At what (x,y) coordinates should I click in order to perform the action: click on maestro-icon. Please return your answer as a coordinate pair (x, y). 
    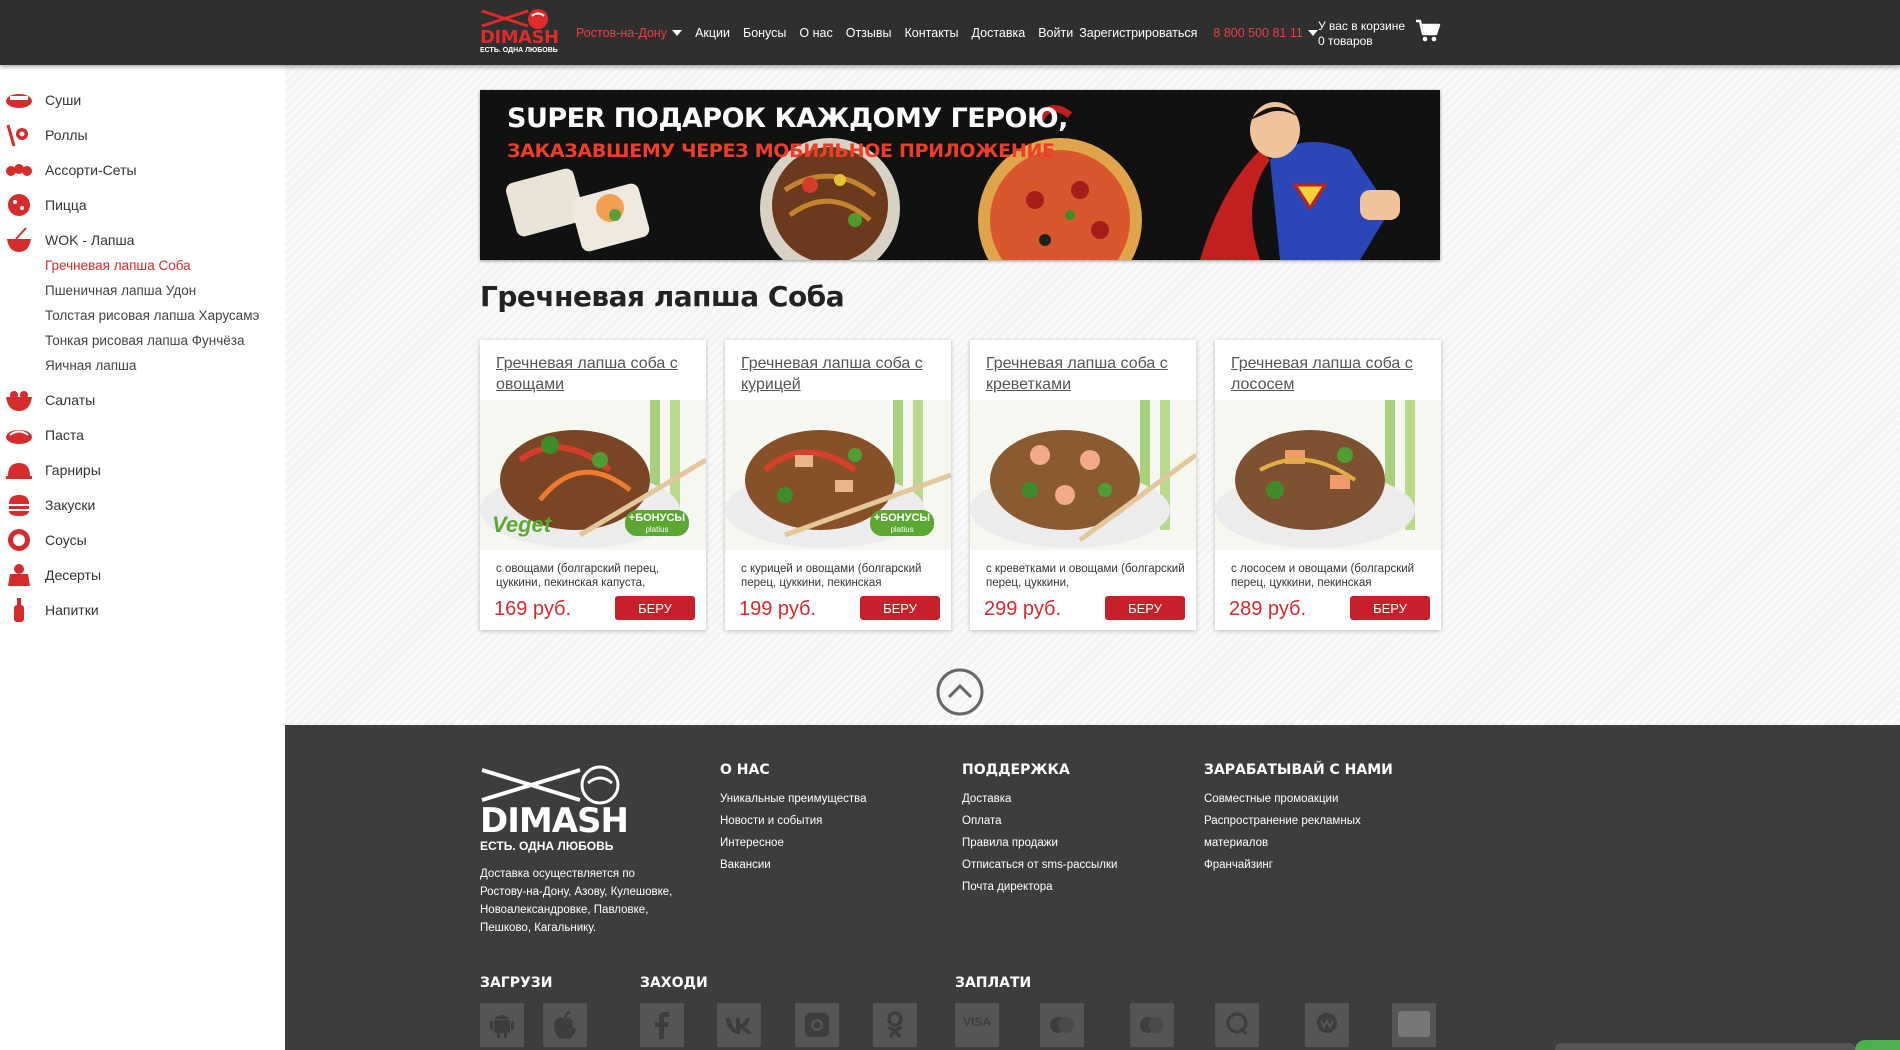
    Looking at the image, I should click on (1152, 1025).